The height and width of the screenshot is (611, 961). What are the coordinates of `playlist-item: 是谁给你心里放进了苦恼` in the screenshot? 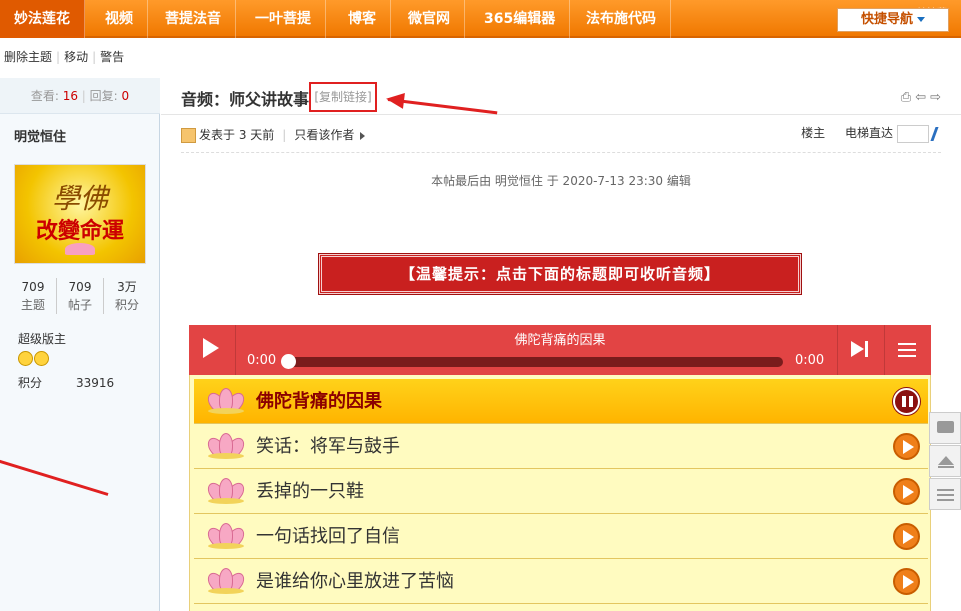 It's located at (561, 581).